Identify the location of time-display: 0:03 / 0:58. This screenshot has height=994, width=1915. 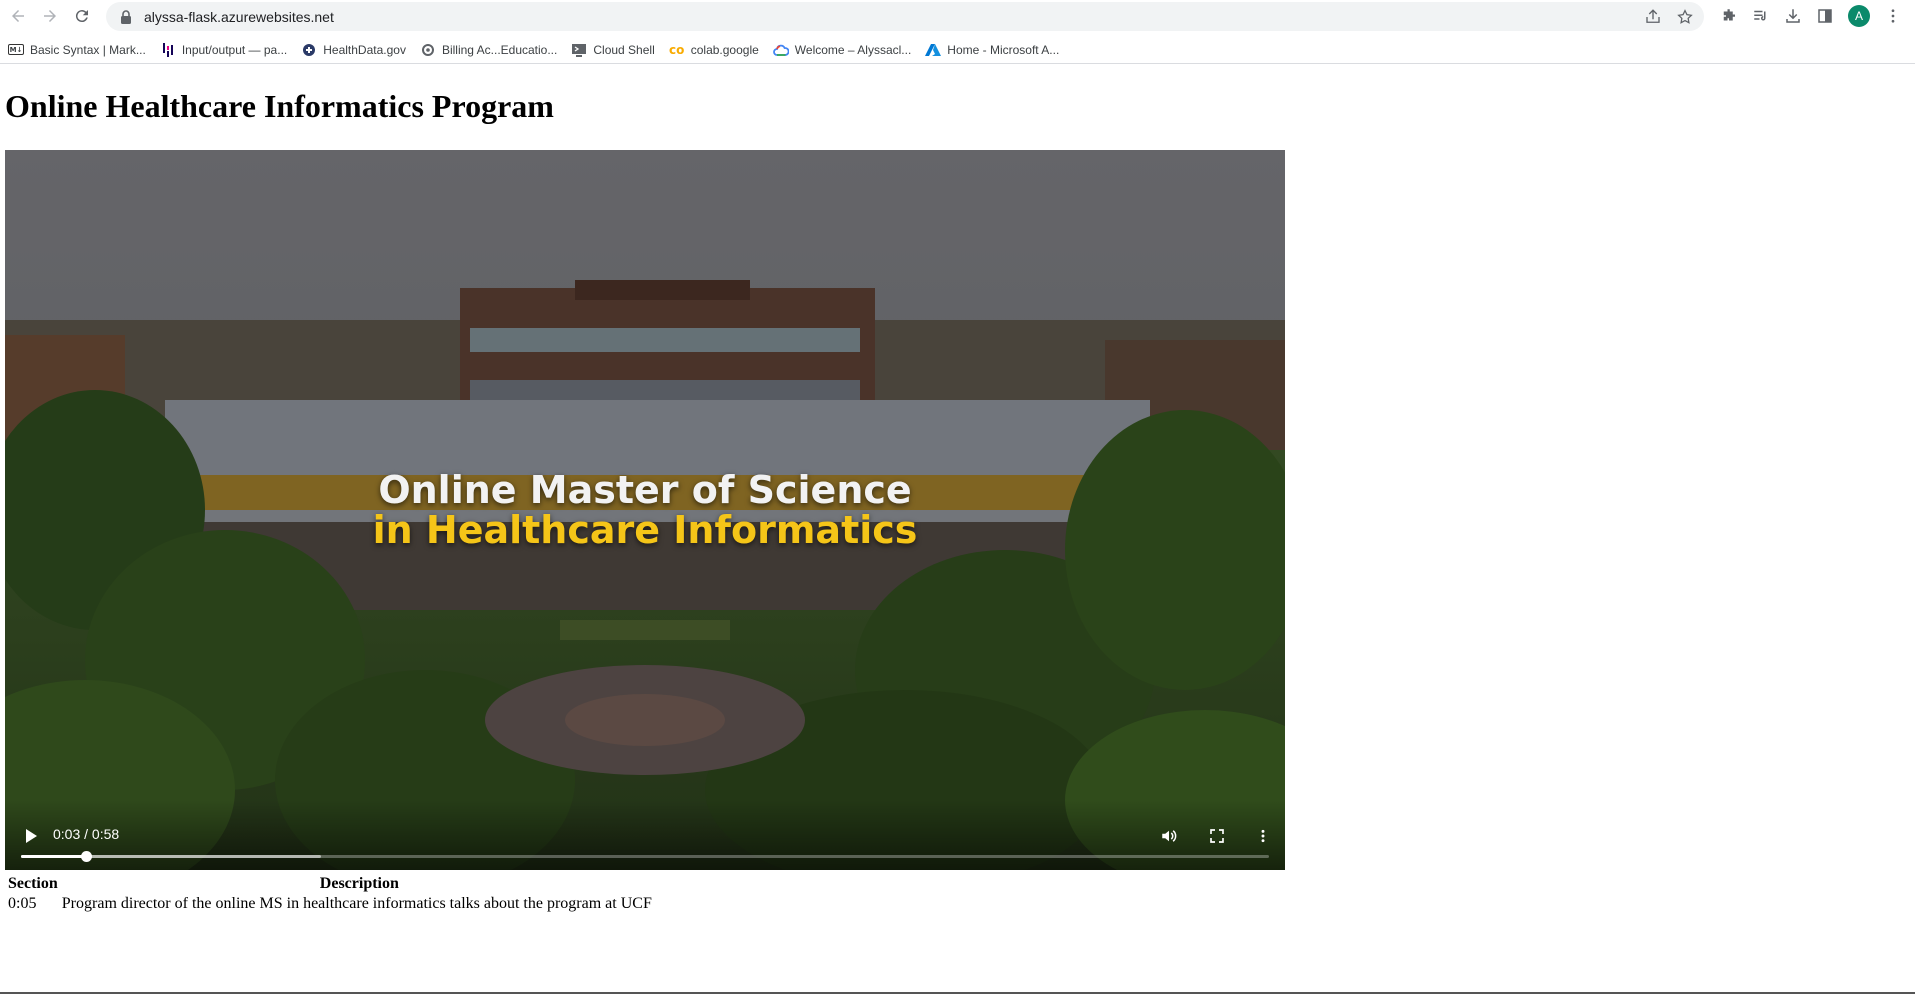
(86, 834).